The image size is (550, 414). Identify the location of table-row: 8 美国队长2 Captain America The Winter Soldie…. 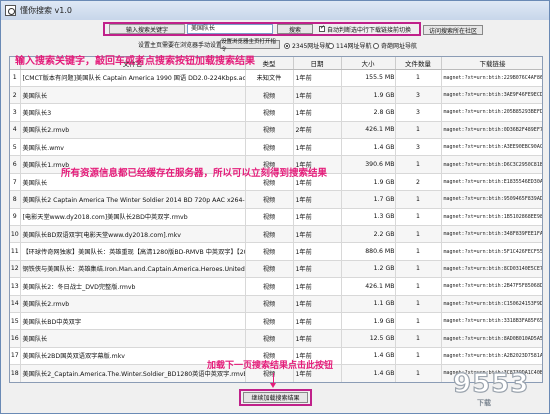
(276, 199).